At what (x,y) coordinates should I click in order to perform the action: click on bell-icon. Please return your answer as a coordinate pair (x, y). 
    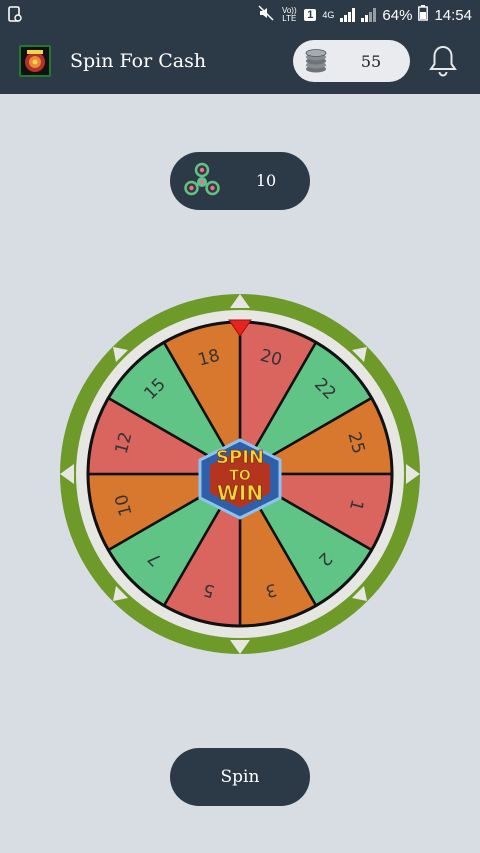
    Looking at the image, I should click on (443, 63).